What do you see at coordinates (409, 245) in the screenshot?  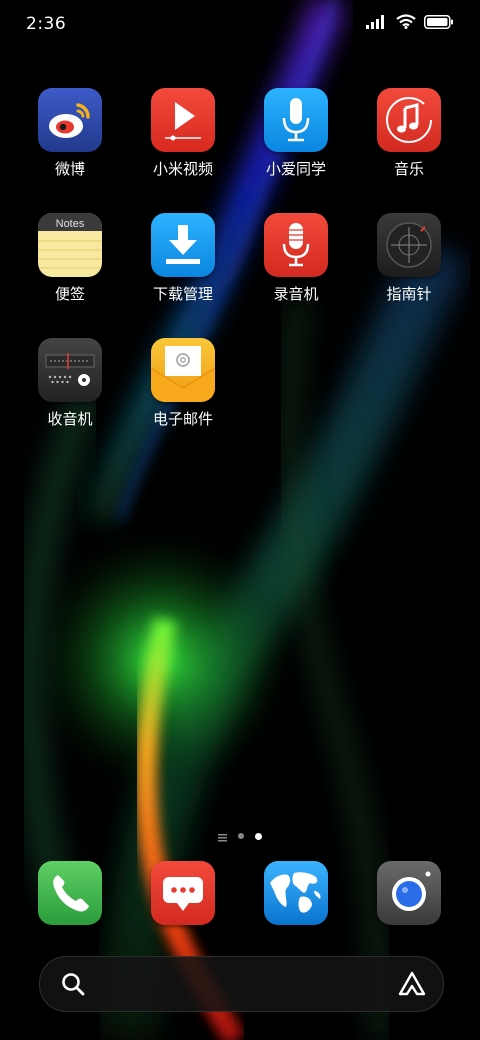 I see `compass-icon` at bounding box center [409, 245].